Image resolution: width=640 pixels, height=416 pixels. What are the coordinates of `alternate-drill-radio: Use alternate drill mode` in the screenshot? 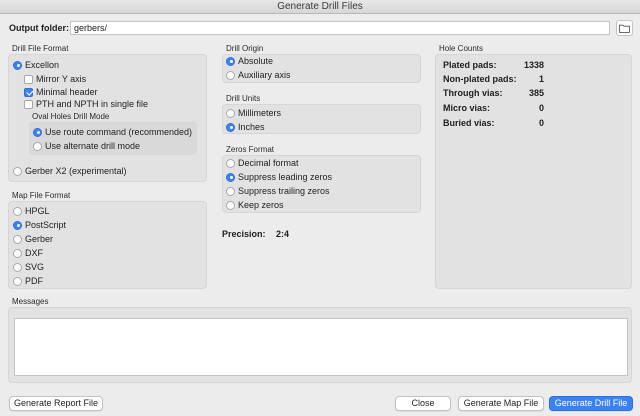 It's located at (86, 146).